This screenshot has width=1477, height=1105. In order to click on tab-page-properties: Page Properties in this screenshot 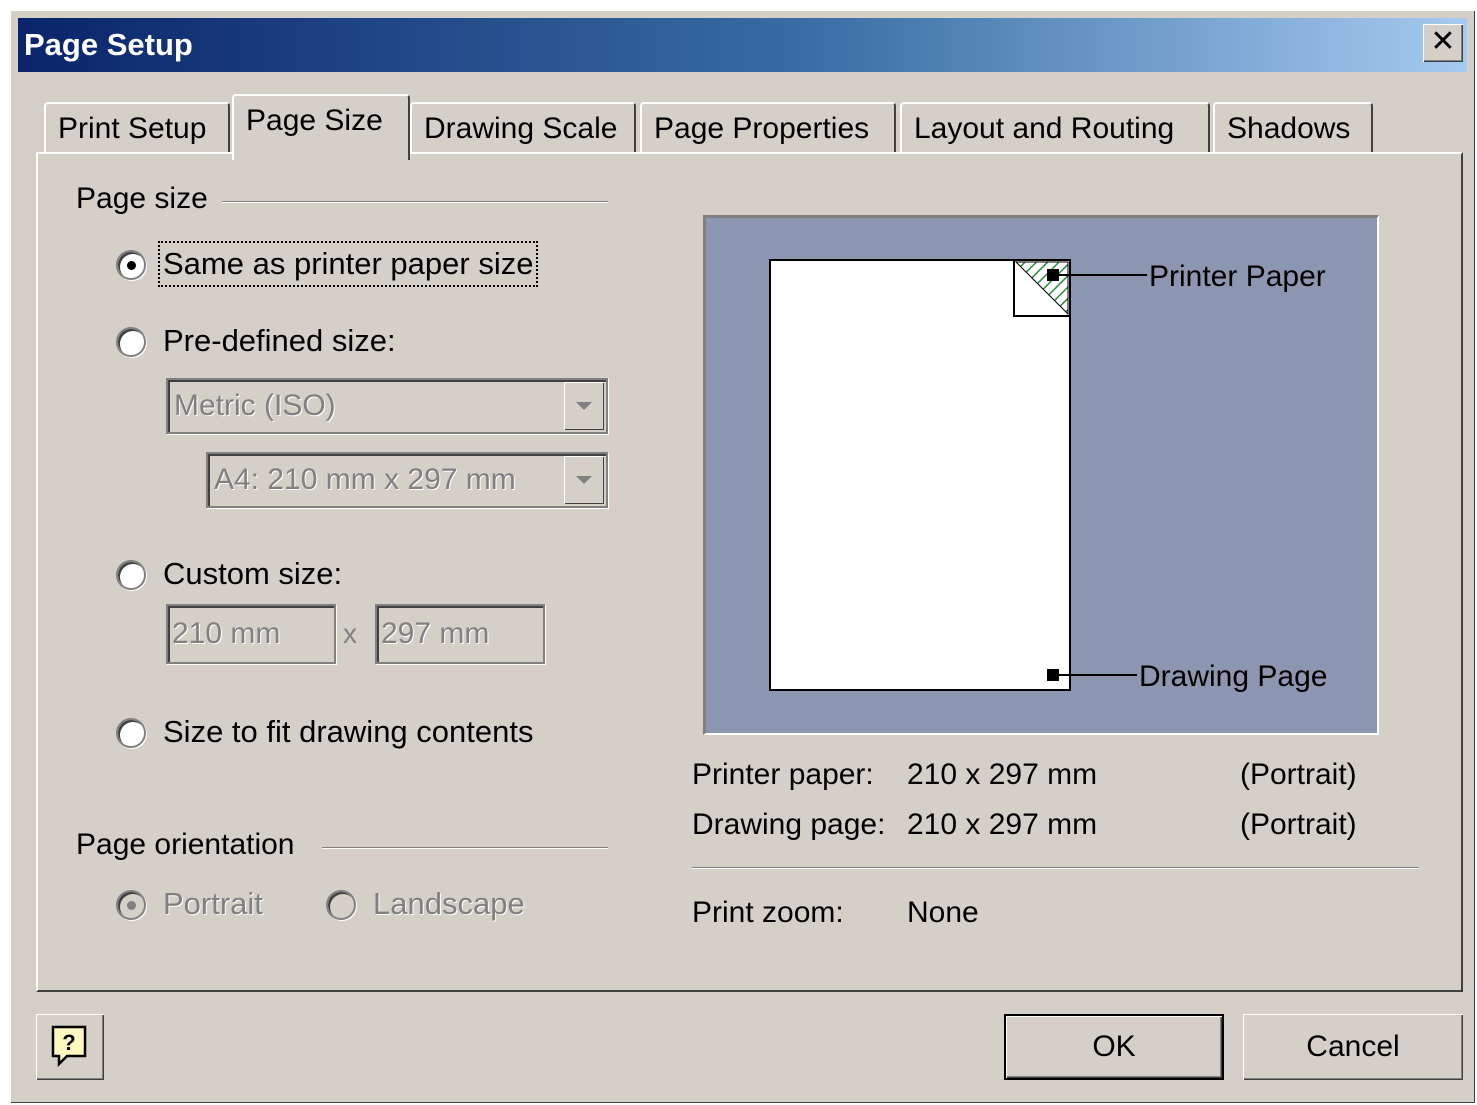, I will do `click(768, 129)`.